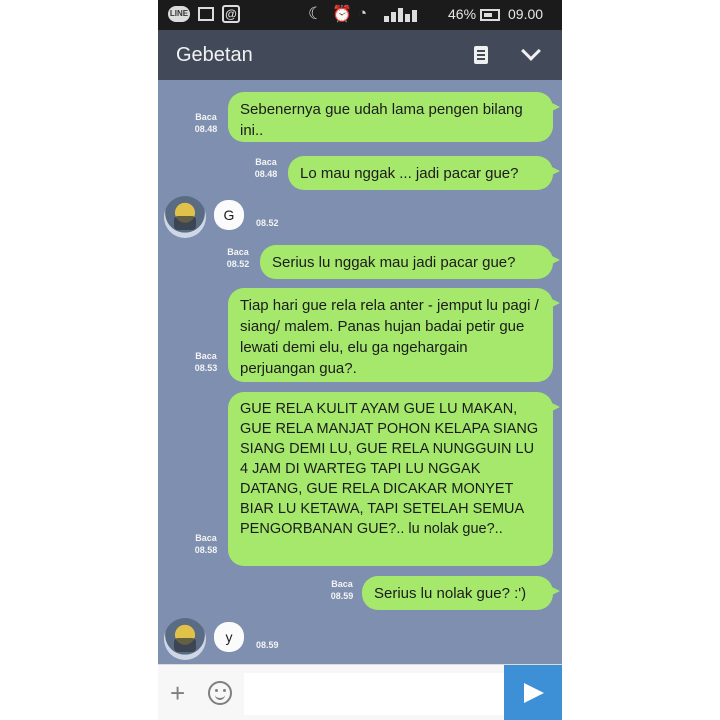  Describe the element at coordinates (206, 368) in the screenshot. I see `message-time: 08.53` at that location.